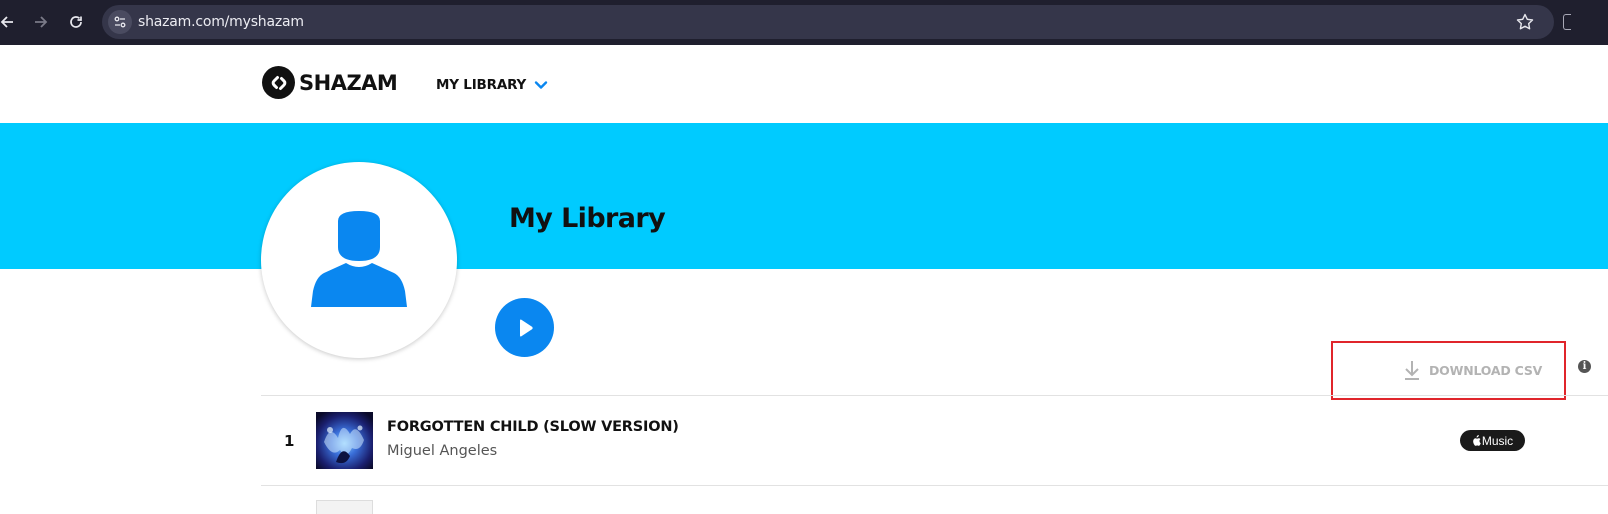 The height and width of the screenshot is (514, 1608). I want to click on forward-arrow-icon, so click(41, 22).